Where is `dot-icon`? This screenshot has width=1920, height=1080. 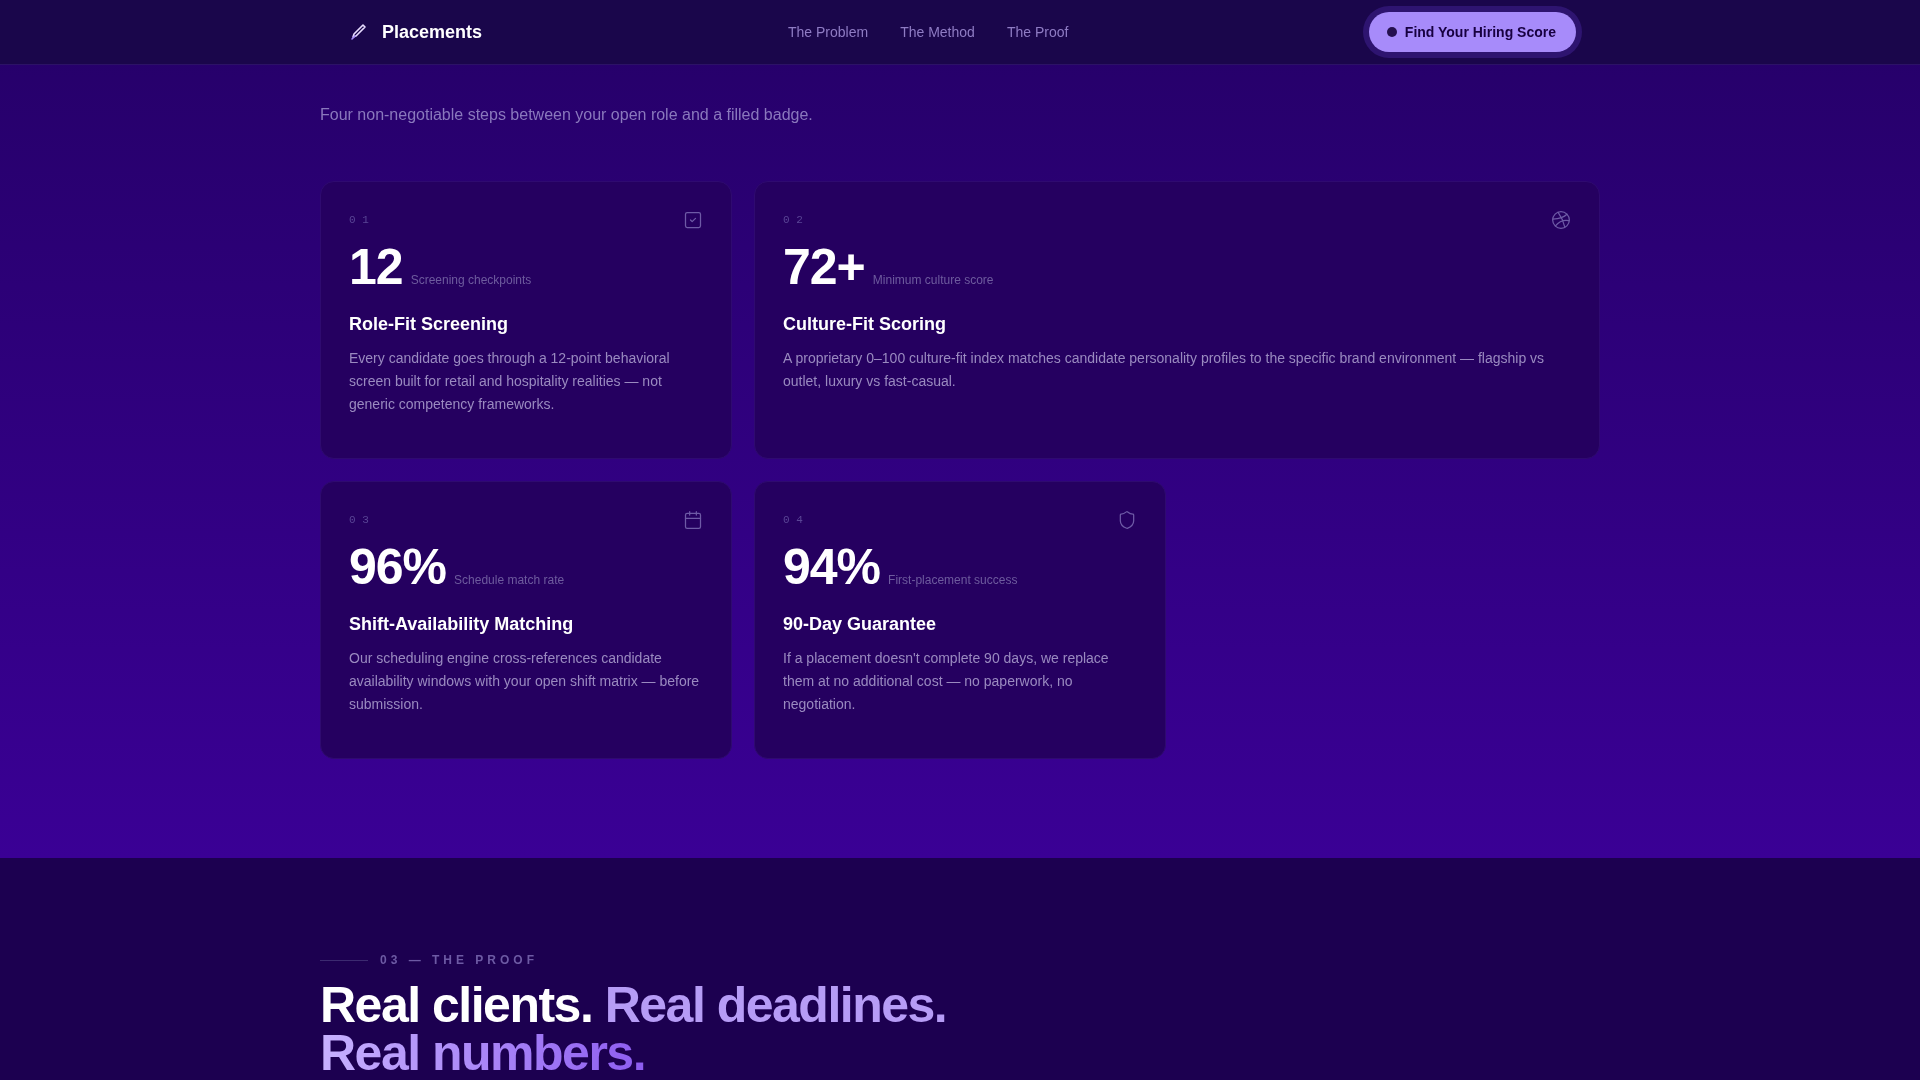
dot-icon is located at coordinates (1391, 32).